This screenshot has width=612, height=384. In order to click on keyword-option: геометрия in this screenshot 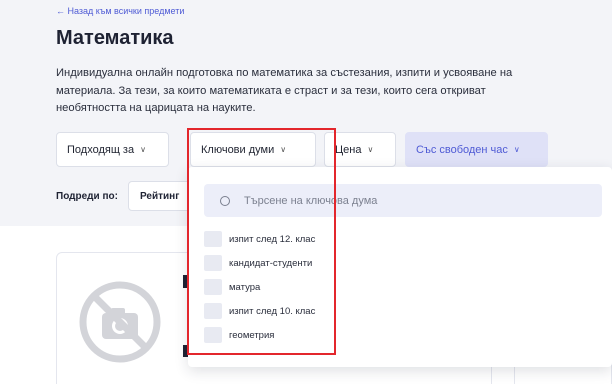, I will do `click(239, 335)`.